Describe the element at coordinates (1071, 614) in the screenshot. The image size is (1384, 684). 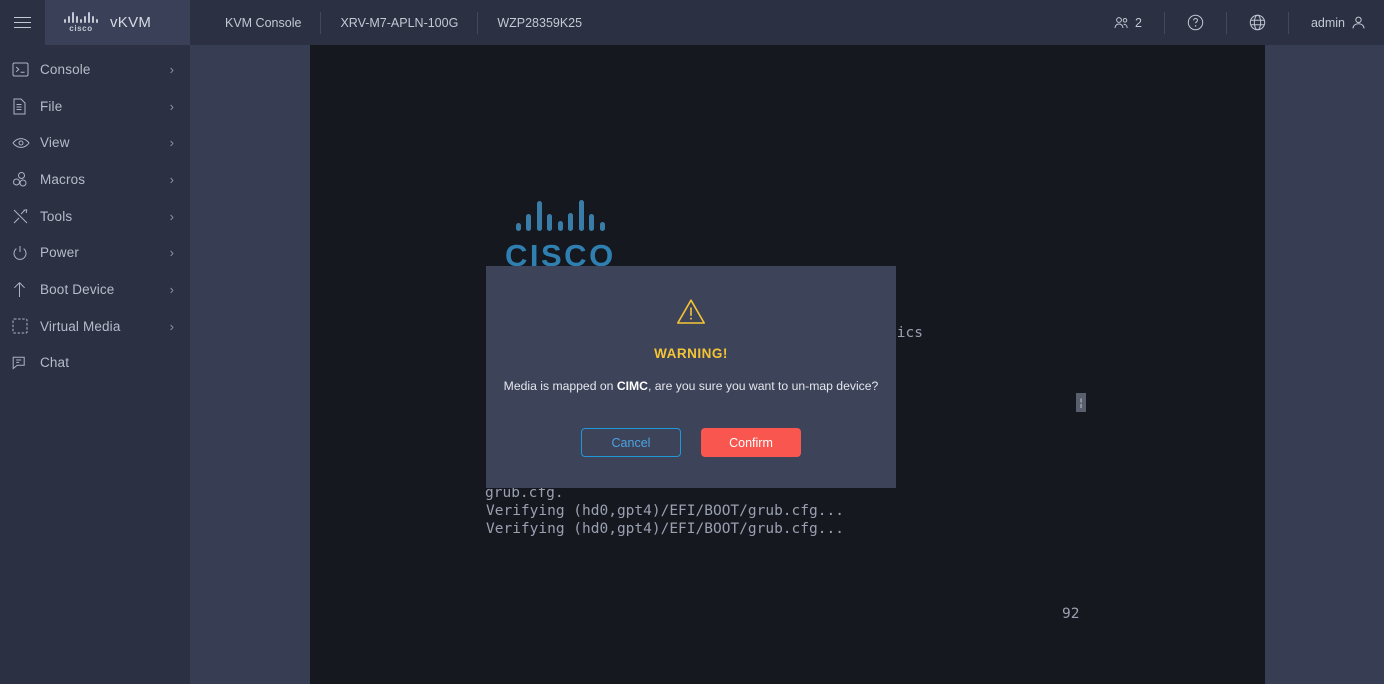
I see `terminal-counter: 92` at that location.